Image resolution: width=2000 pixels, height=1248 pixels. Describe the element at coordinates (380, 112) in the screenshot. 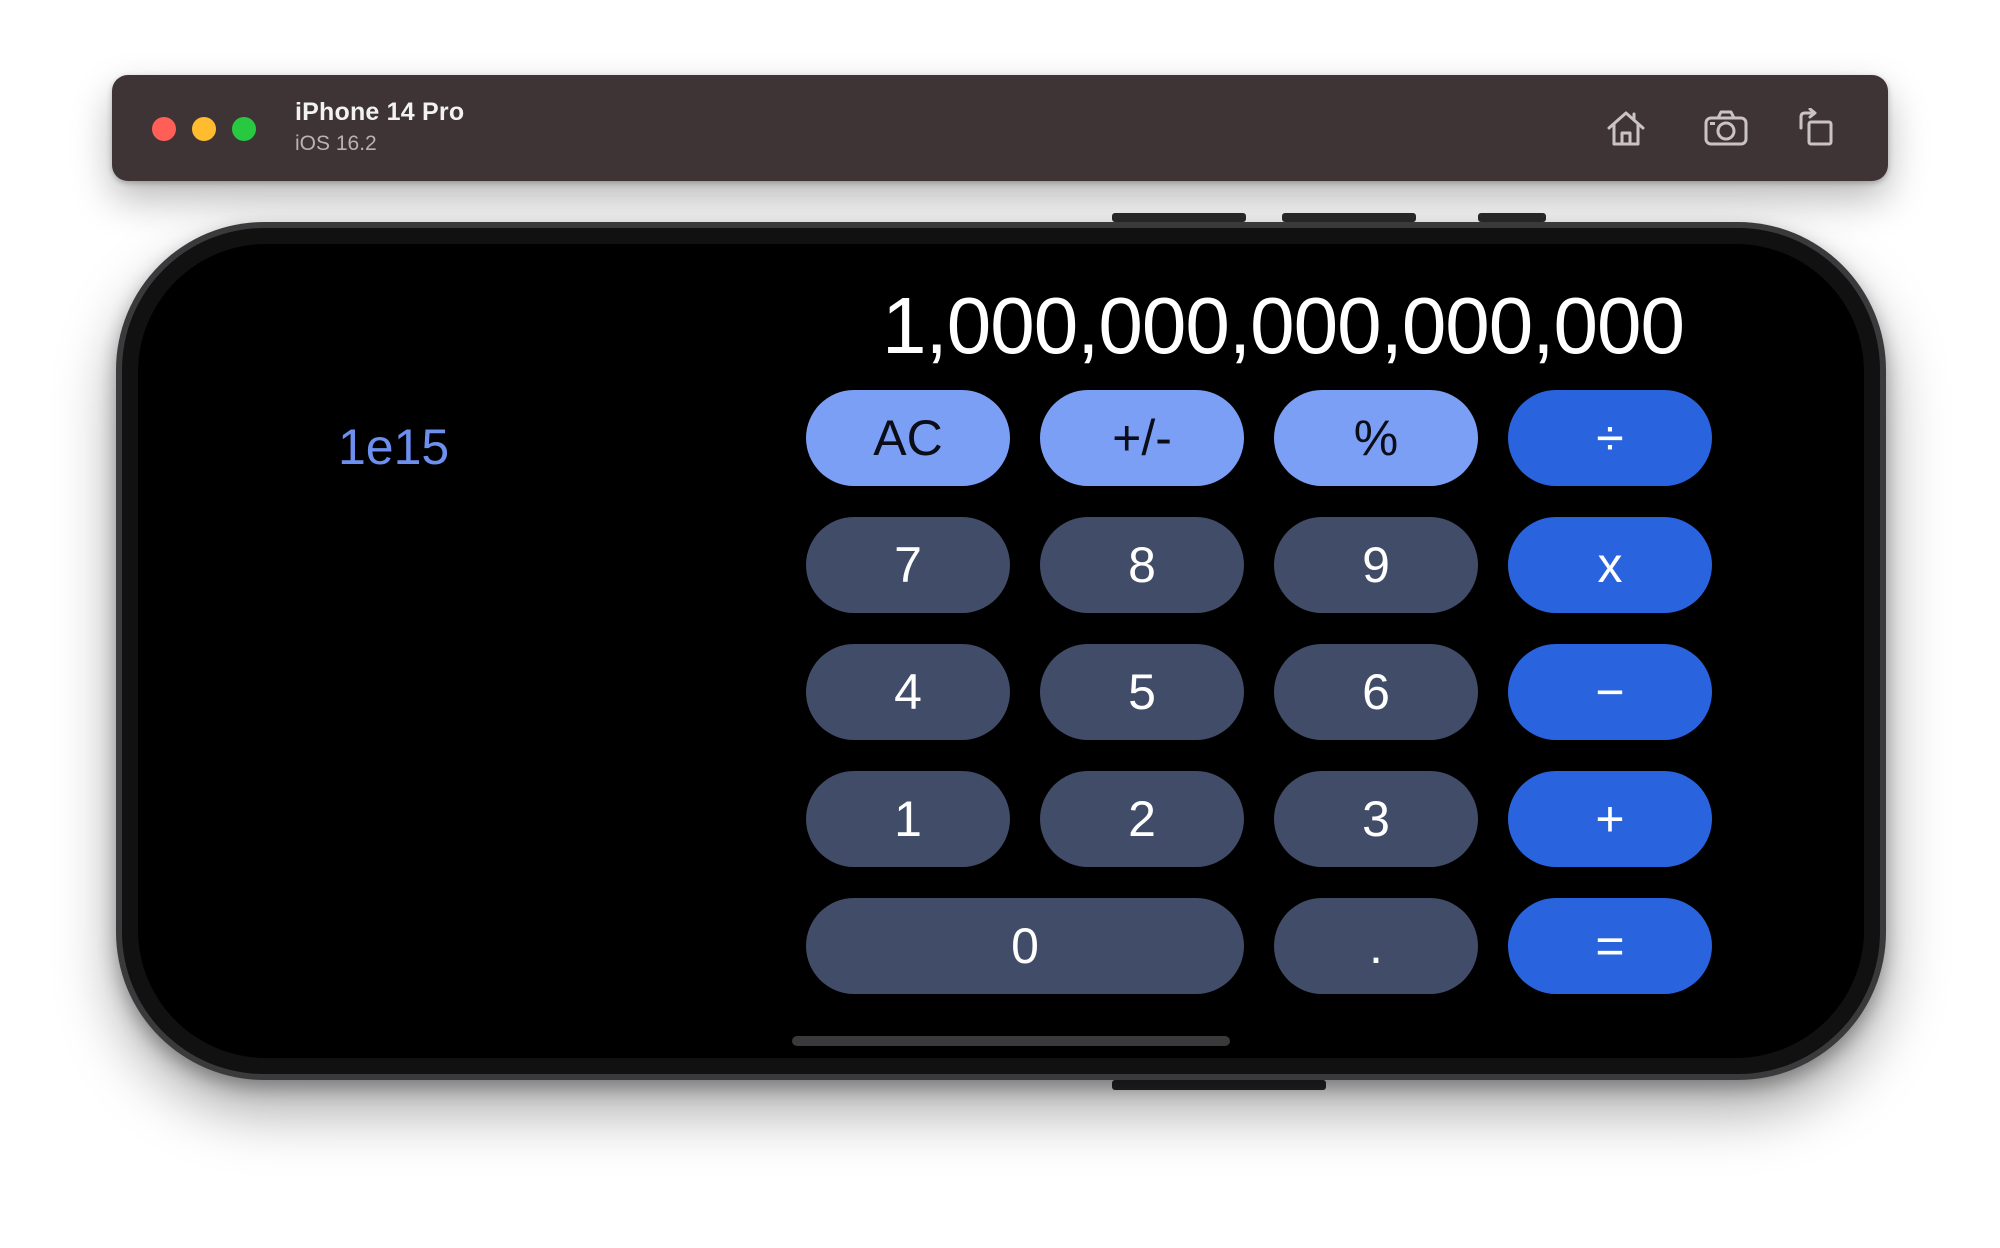

I see `device-name: iPhone 14 Pro` at that location.